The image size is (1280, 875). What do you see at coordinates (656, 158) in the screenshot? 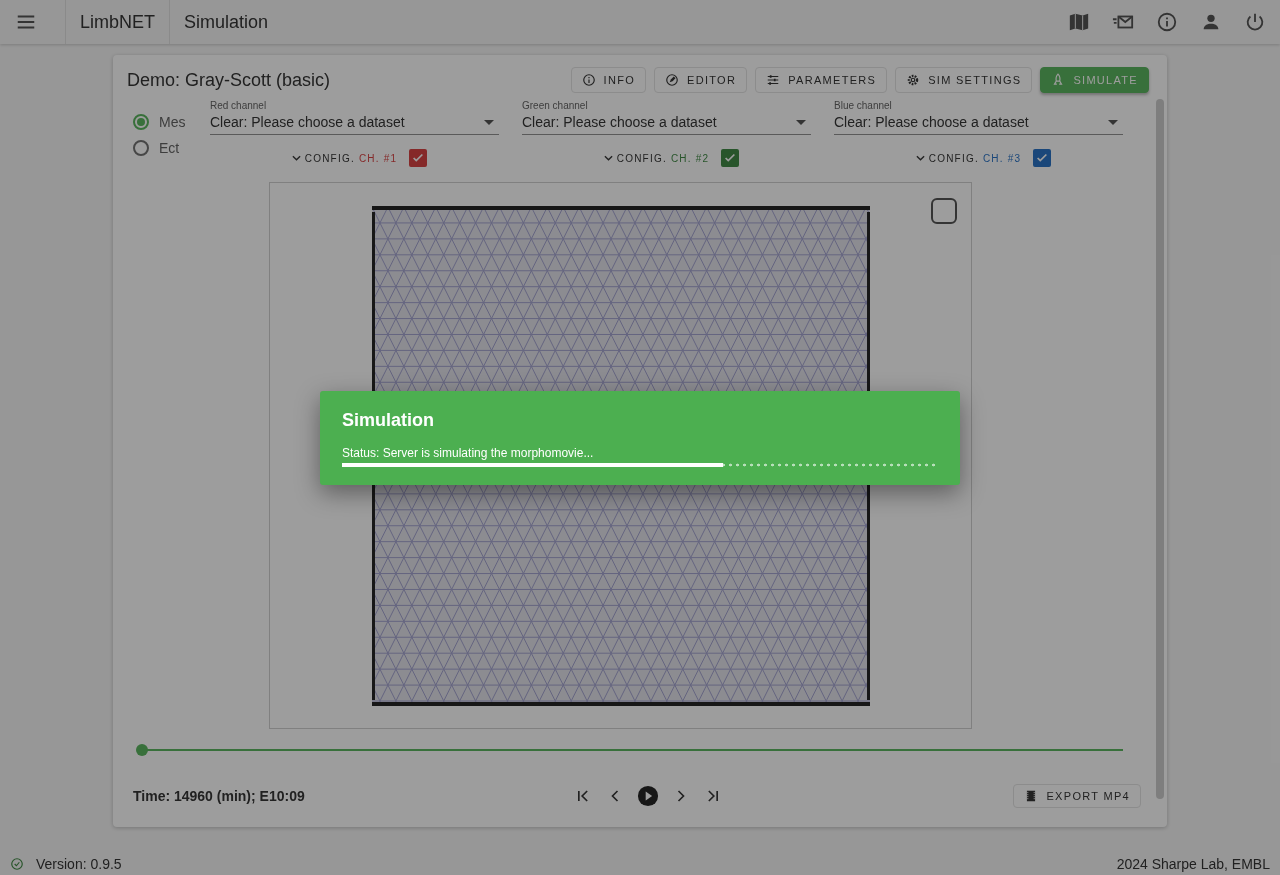
I see `config-toggle: CONFIG. CH. #2` at bounding box center [656, 158].